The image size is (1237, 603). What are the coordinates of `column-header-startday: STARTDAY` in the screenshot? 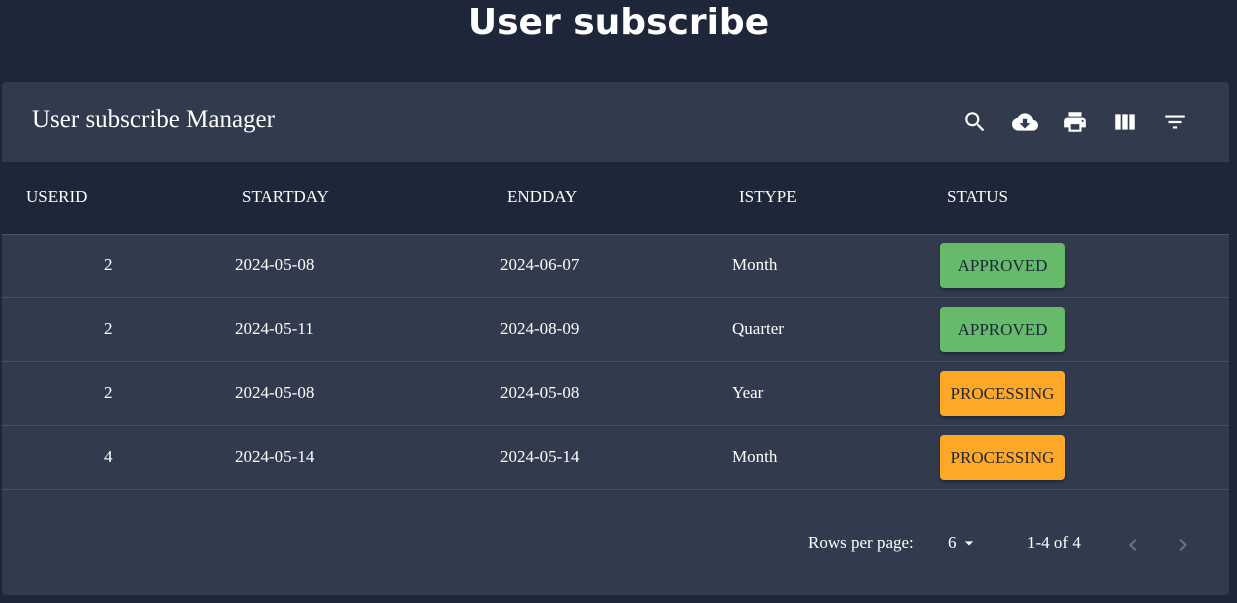 It's located at (285, 197).